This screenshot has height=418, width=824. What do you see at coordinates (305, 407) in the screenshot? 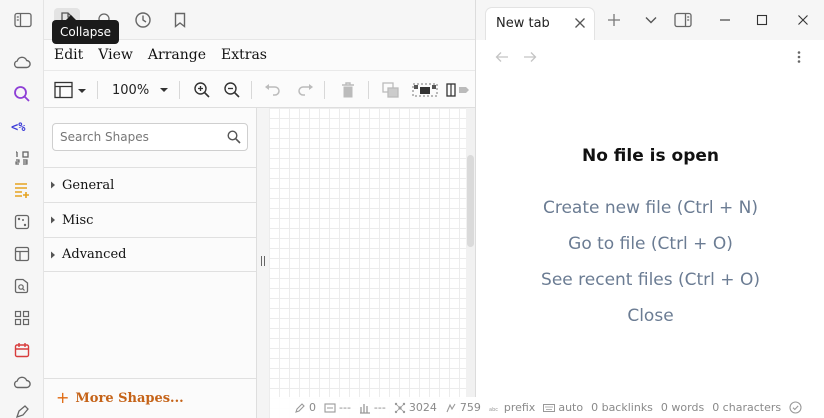
I see `status-edit: 0` at bounding box center [305, 407].